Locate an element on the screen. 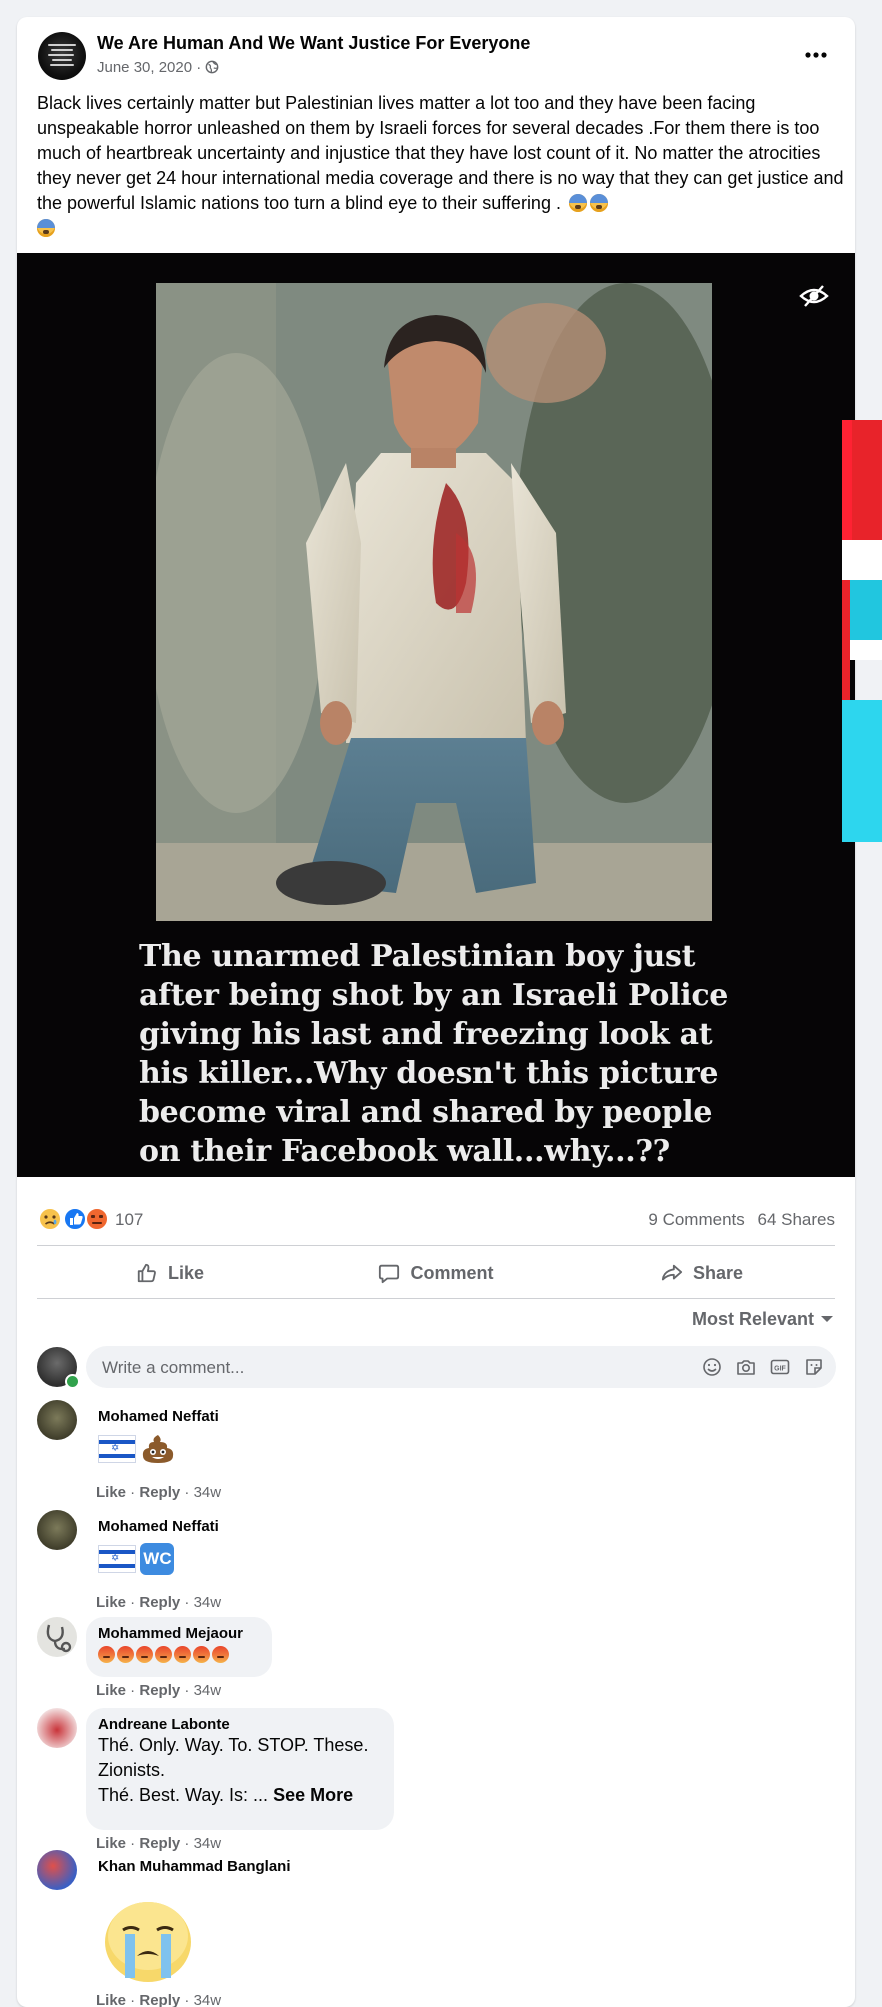  action-bar: Like Comment Share is located at coordinates (436, 1273).